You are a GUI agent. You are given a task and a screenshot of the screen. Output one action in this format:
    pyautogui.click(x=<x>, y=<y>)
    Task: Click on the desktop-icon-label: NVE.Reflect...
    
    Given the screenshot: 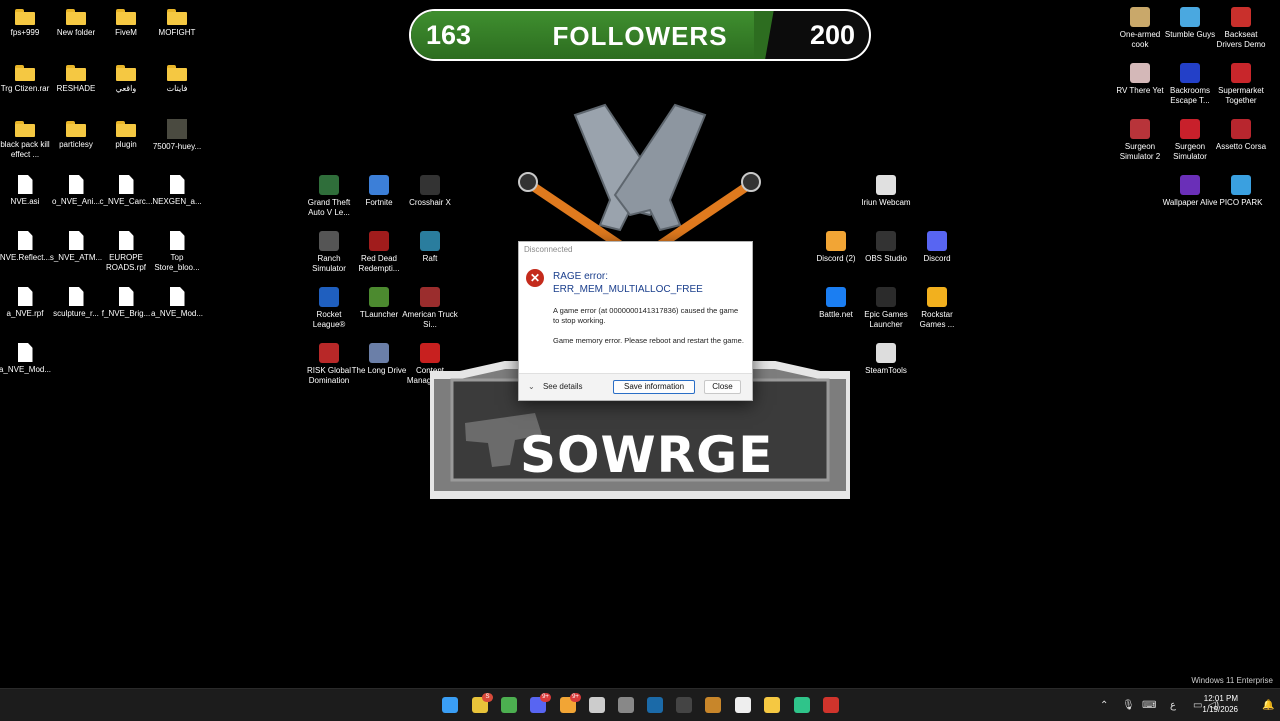 What is the action you would take?
    pyautogui.click(x=25, y=257)
    